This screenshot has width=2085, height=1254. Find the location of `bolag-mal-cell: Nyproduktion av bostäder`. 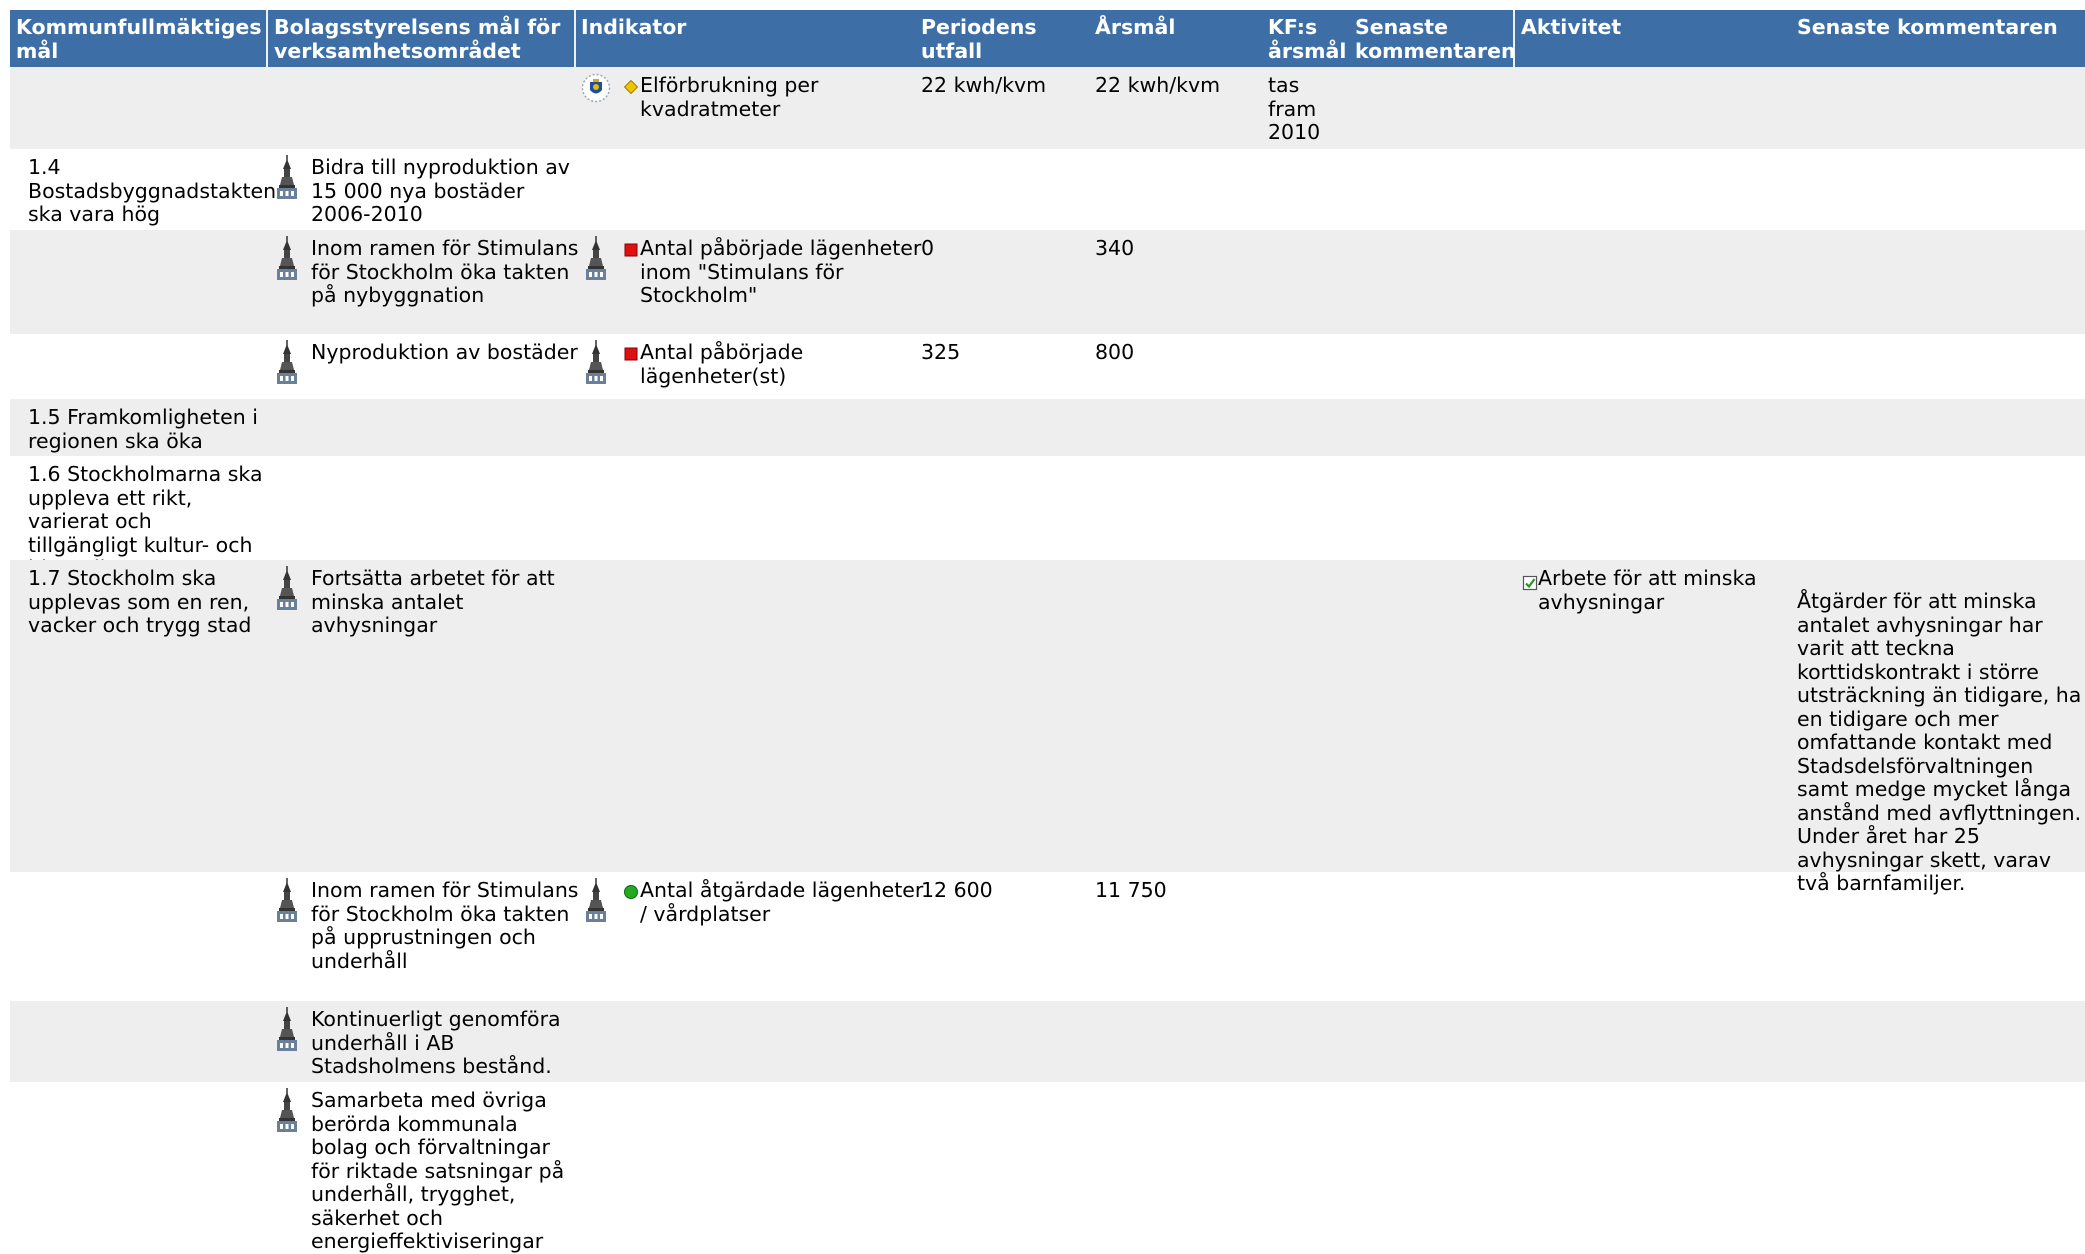

bolag-mal-cell: Nyproduktion av bostäder is located at coordinates (444, 352).